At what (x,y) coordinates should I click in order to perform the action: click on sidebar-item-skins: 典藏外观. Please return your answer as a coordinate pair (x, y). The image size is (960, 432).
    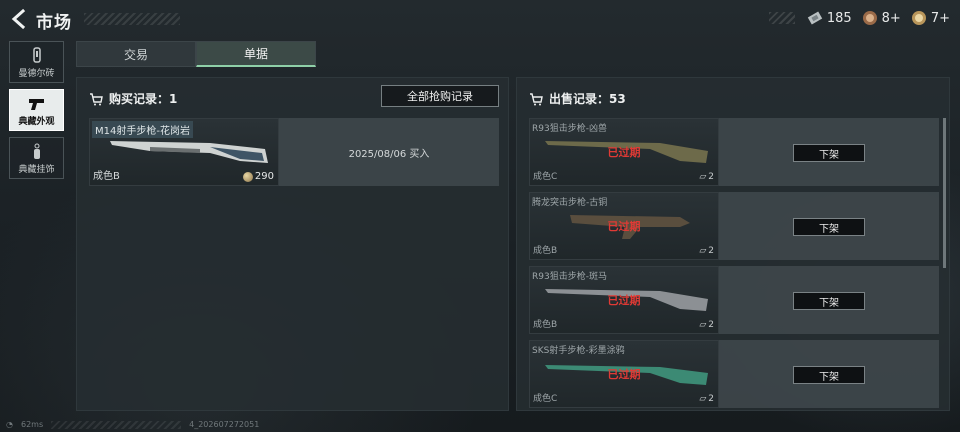
    Looking at the image, I should click on (36, 110).